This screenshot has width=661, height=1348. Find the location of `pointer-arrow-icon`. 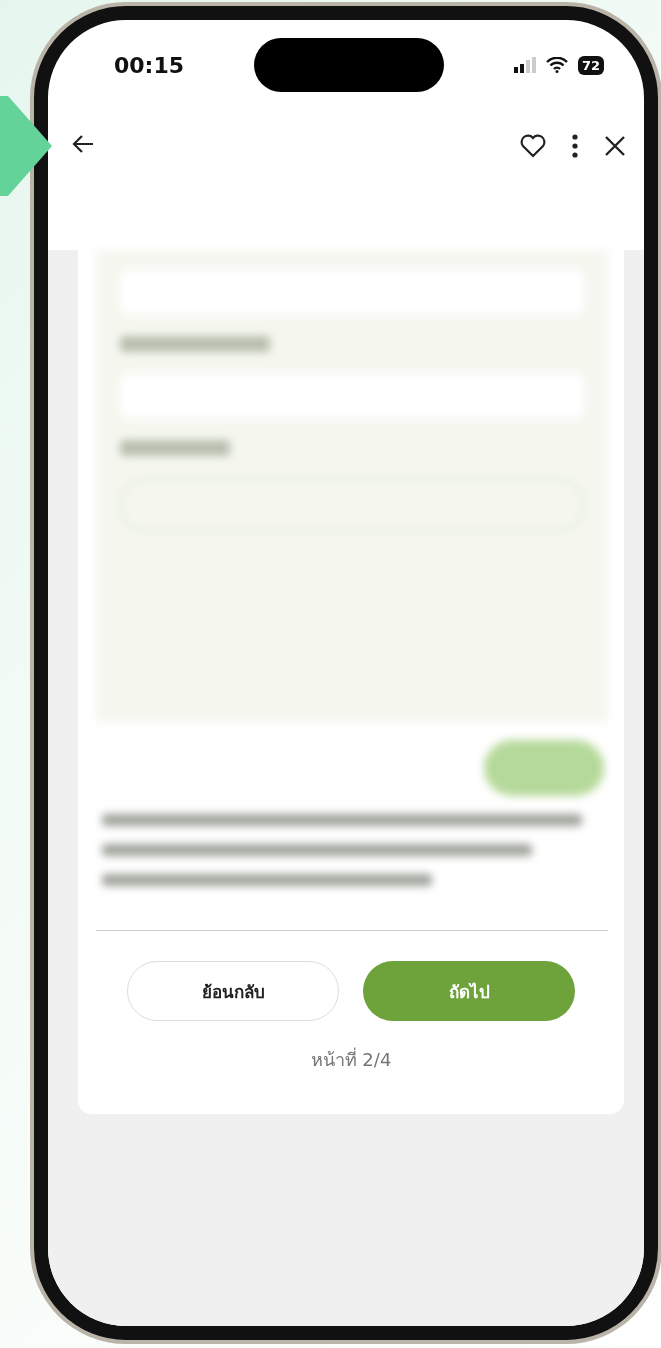

pointer-arrow-icon is located at coordinates (26, 146).